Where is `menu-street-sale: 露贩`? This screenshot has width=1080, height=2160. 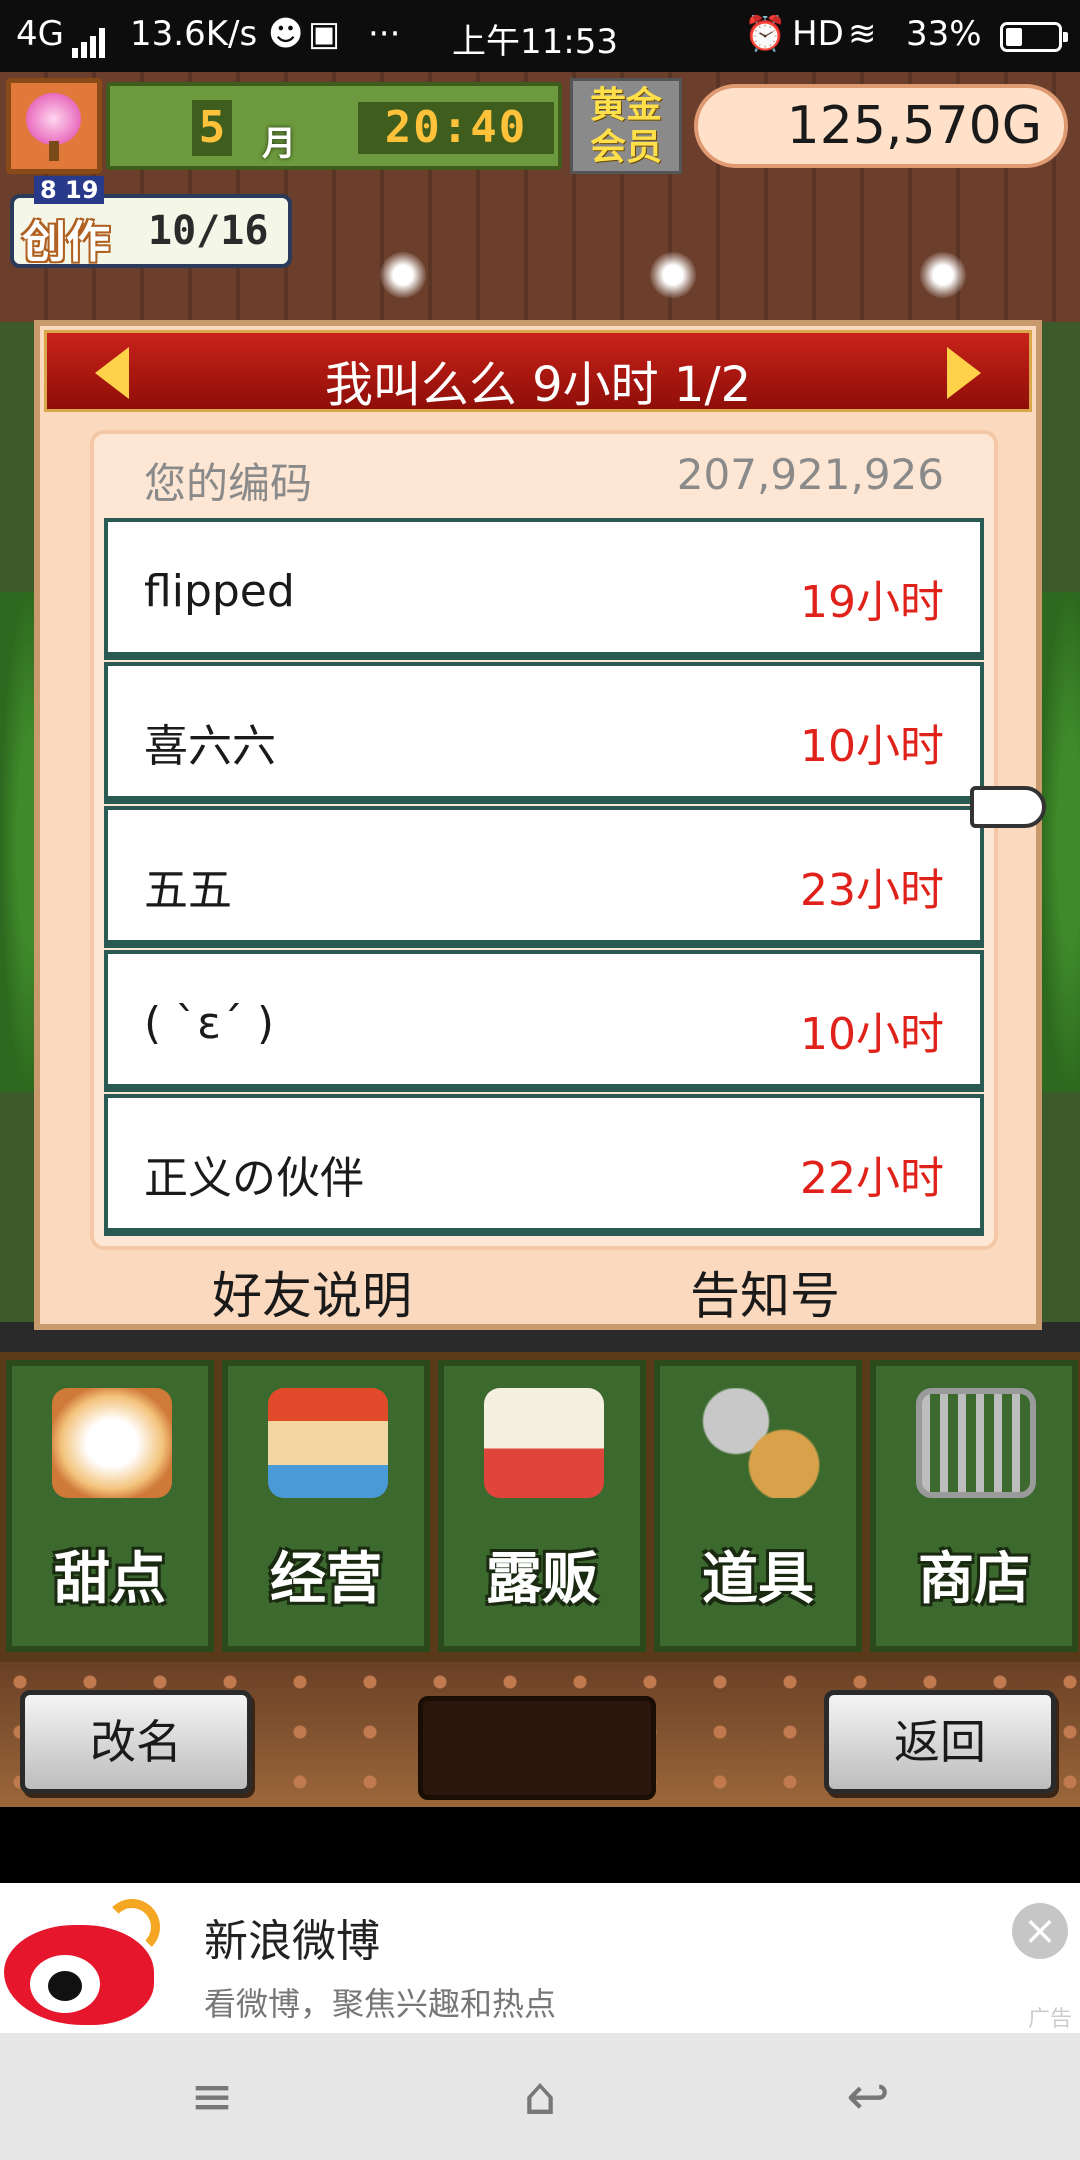 menu-street-sale: 露贩 is located at coordinates (542, 1506).